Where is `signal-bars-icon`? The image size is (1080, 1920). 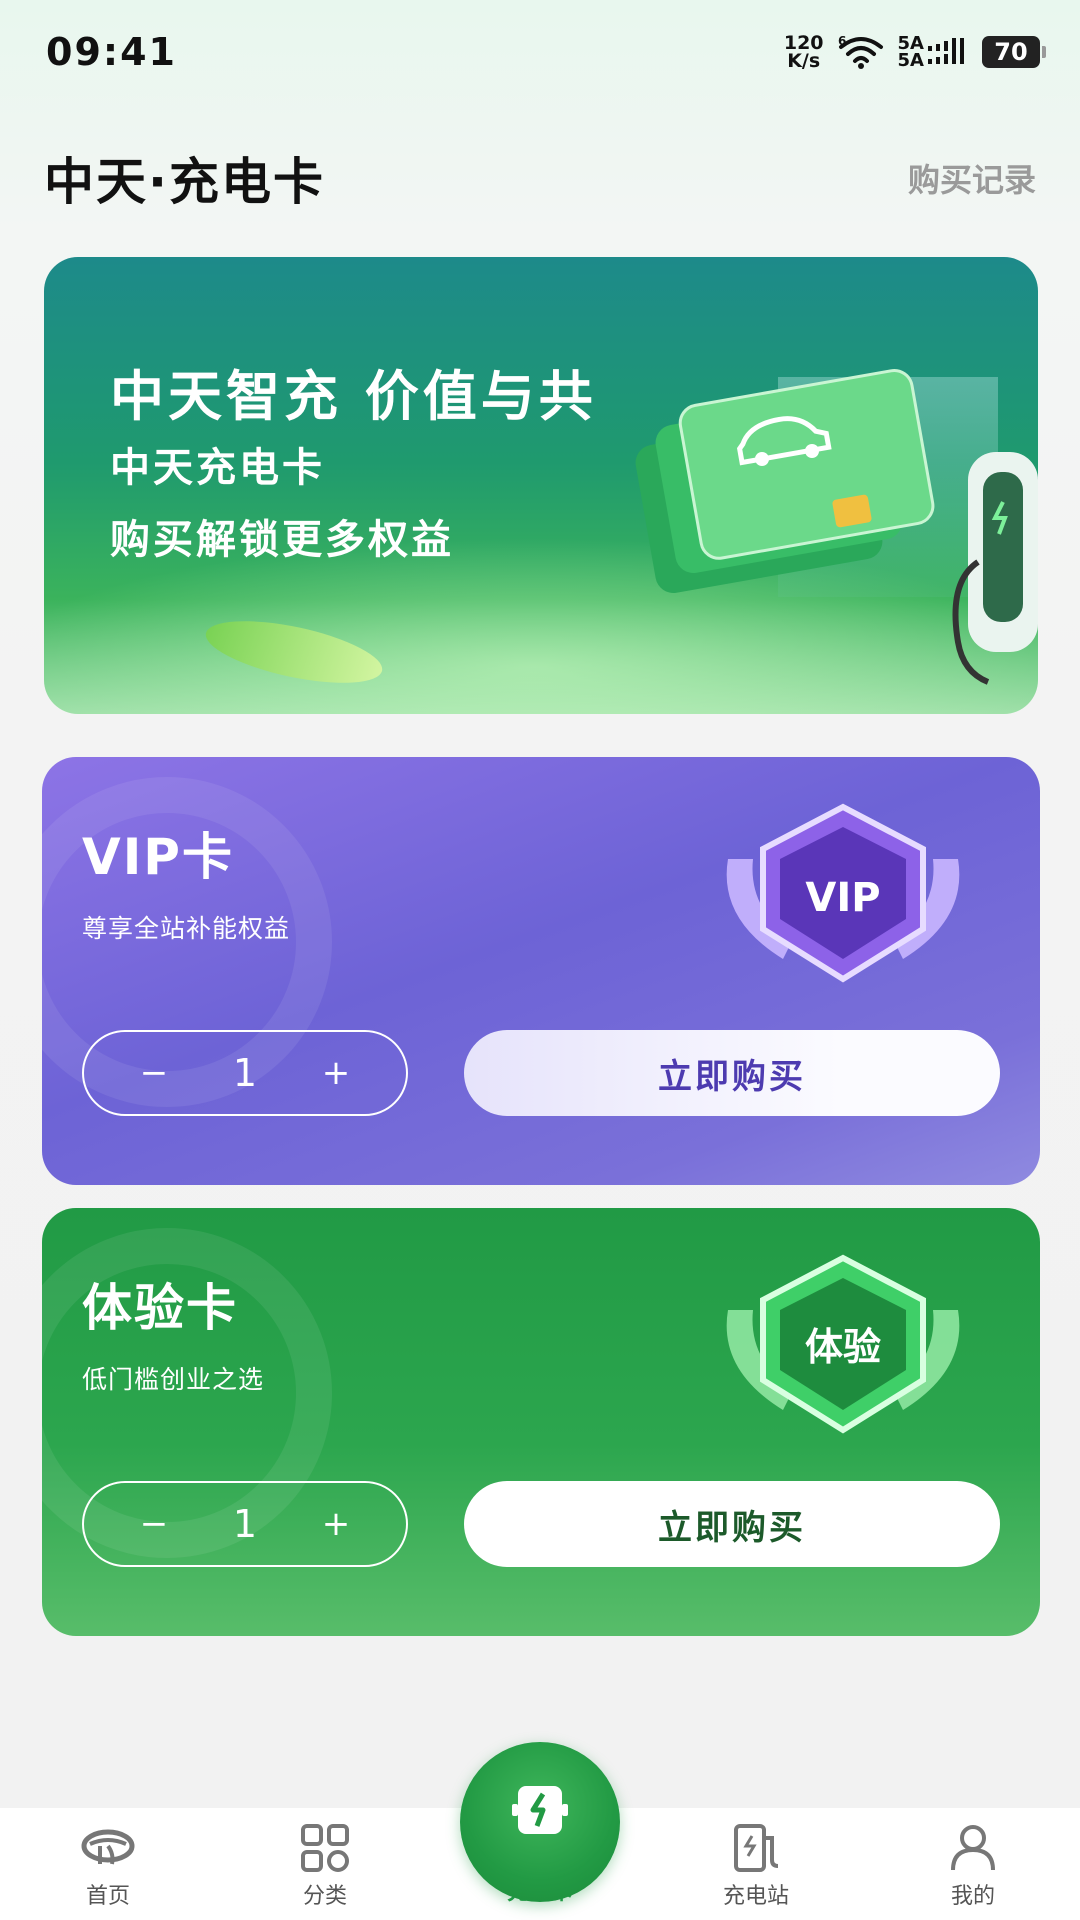 signal-bars-icon is located at coordinates (946, 51).